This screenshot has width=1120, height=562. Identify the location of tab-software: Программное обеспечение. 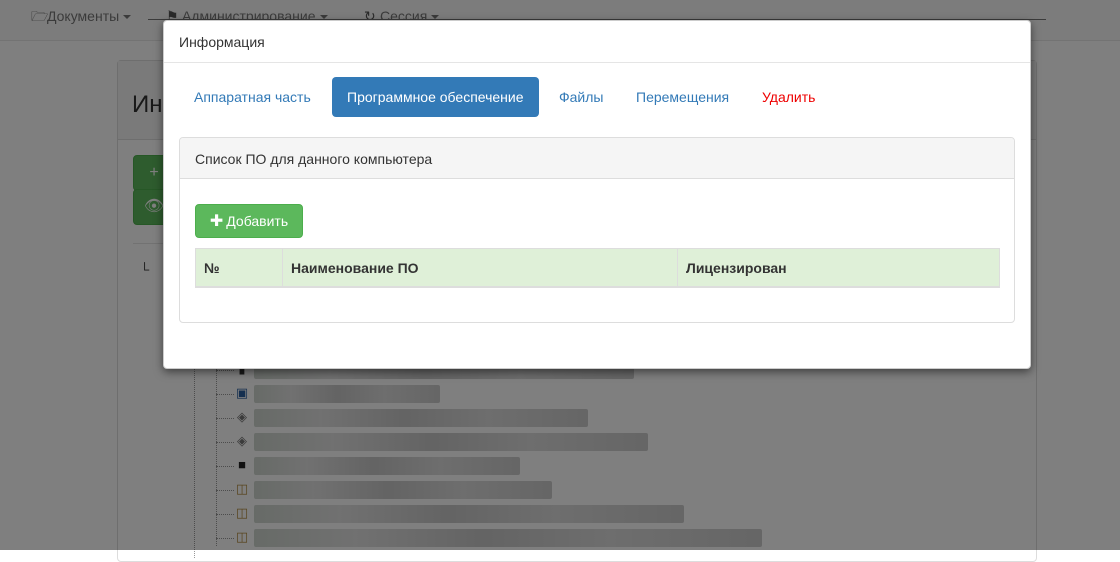
(435, 97).